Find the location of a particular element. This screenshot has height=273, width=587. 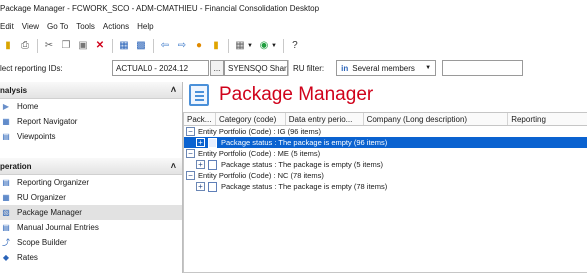

menu-goto: Go To is located at coordinates (57, 27).